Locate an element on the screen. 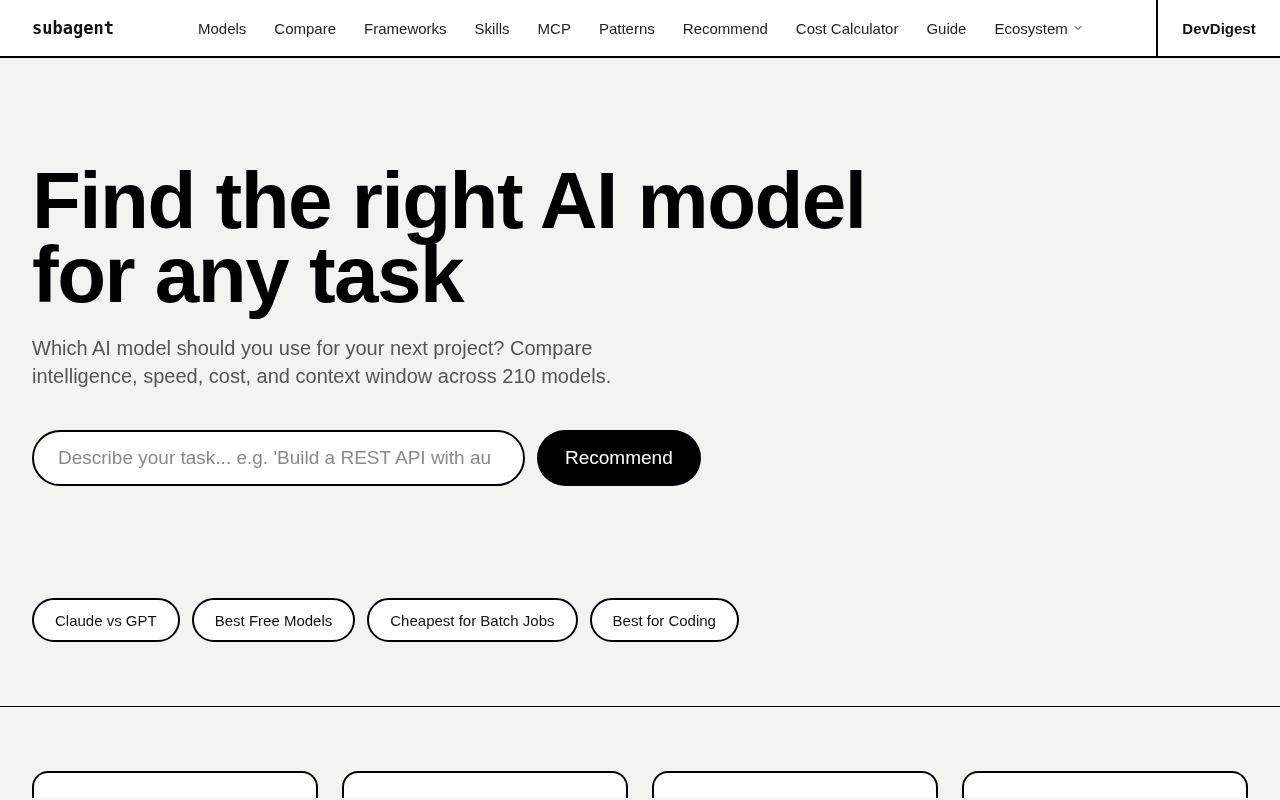  nav-link: Models is located at coordinates (222, 28).